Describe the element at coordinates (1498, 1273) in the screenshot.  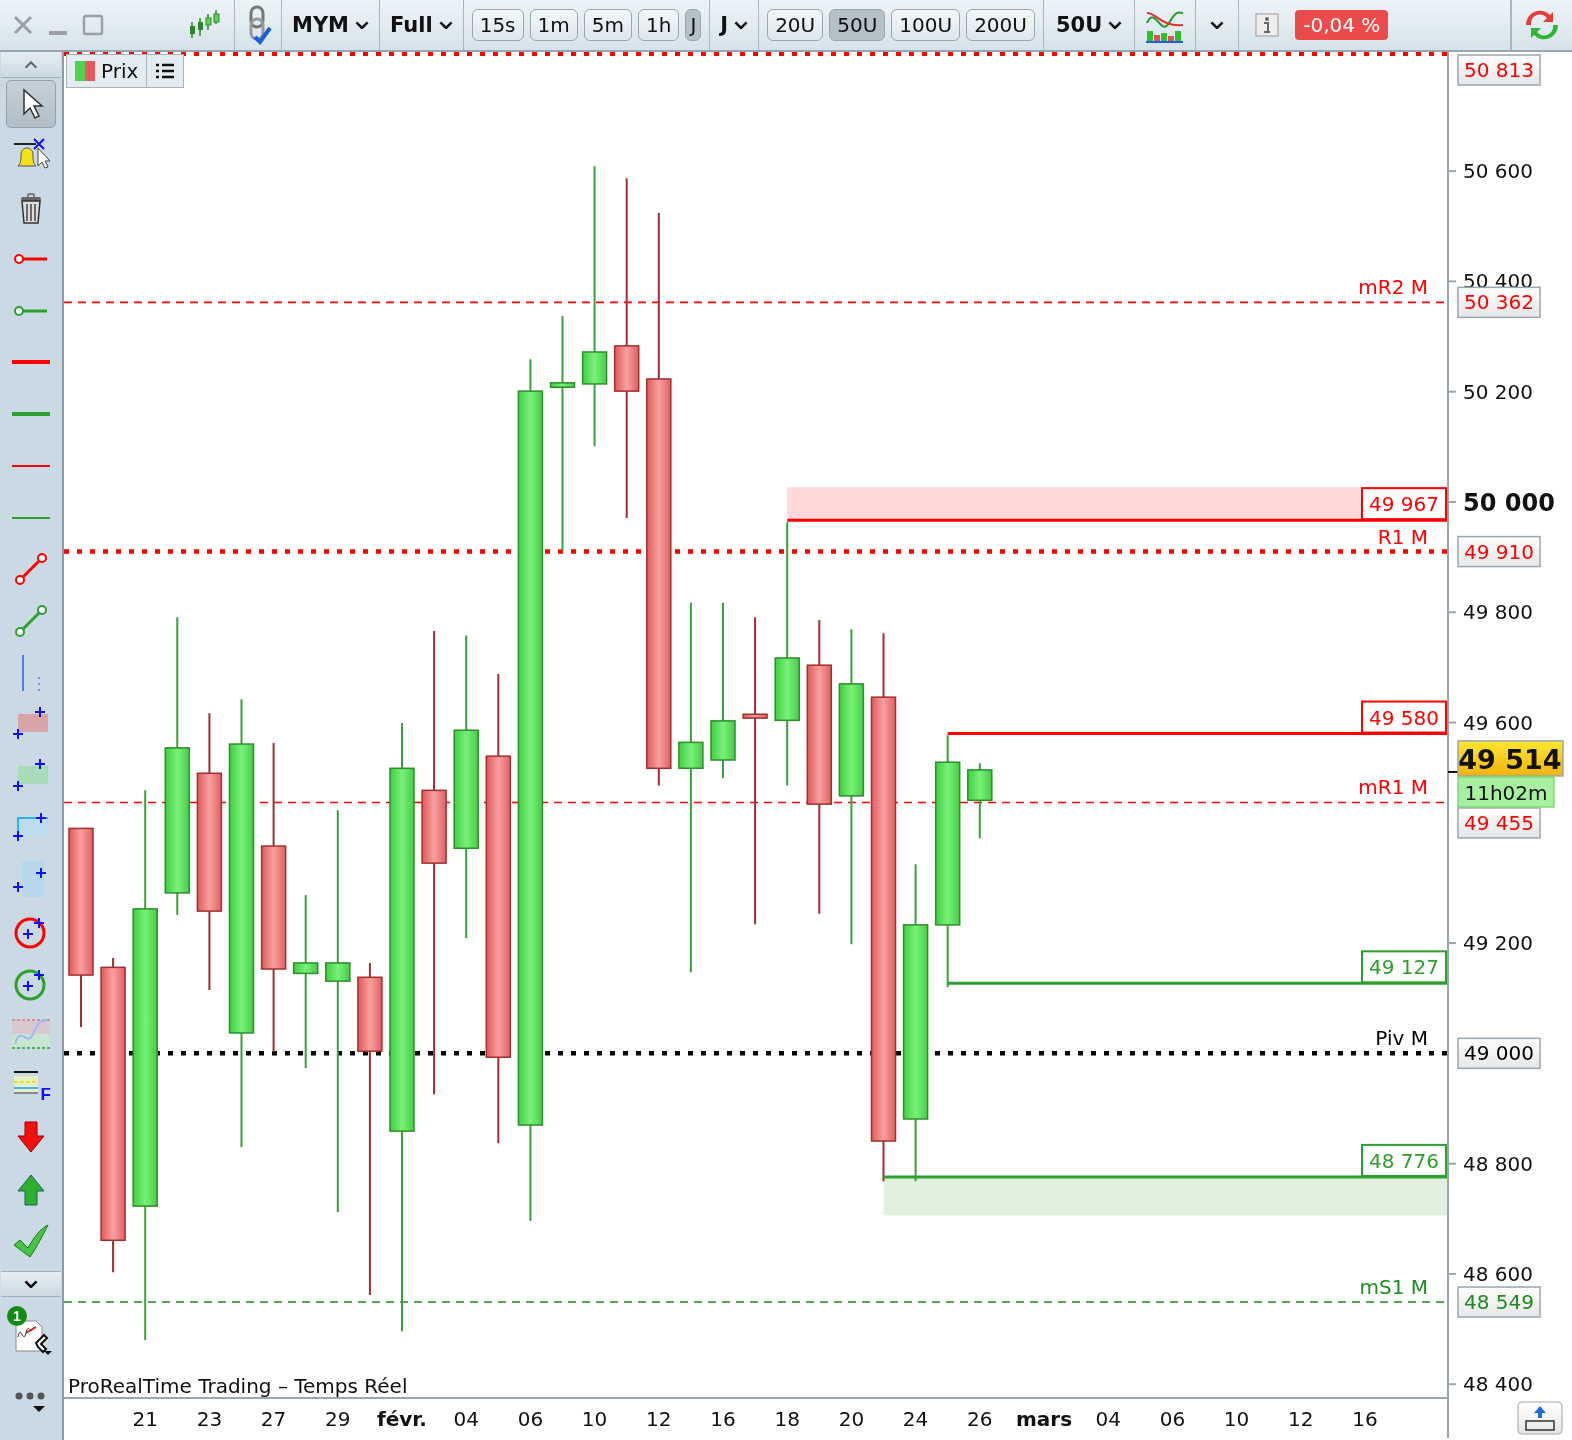
I see `axis-label: 48 600` at that location.